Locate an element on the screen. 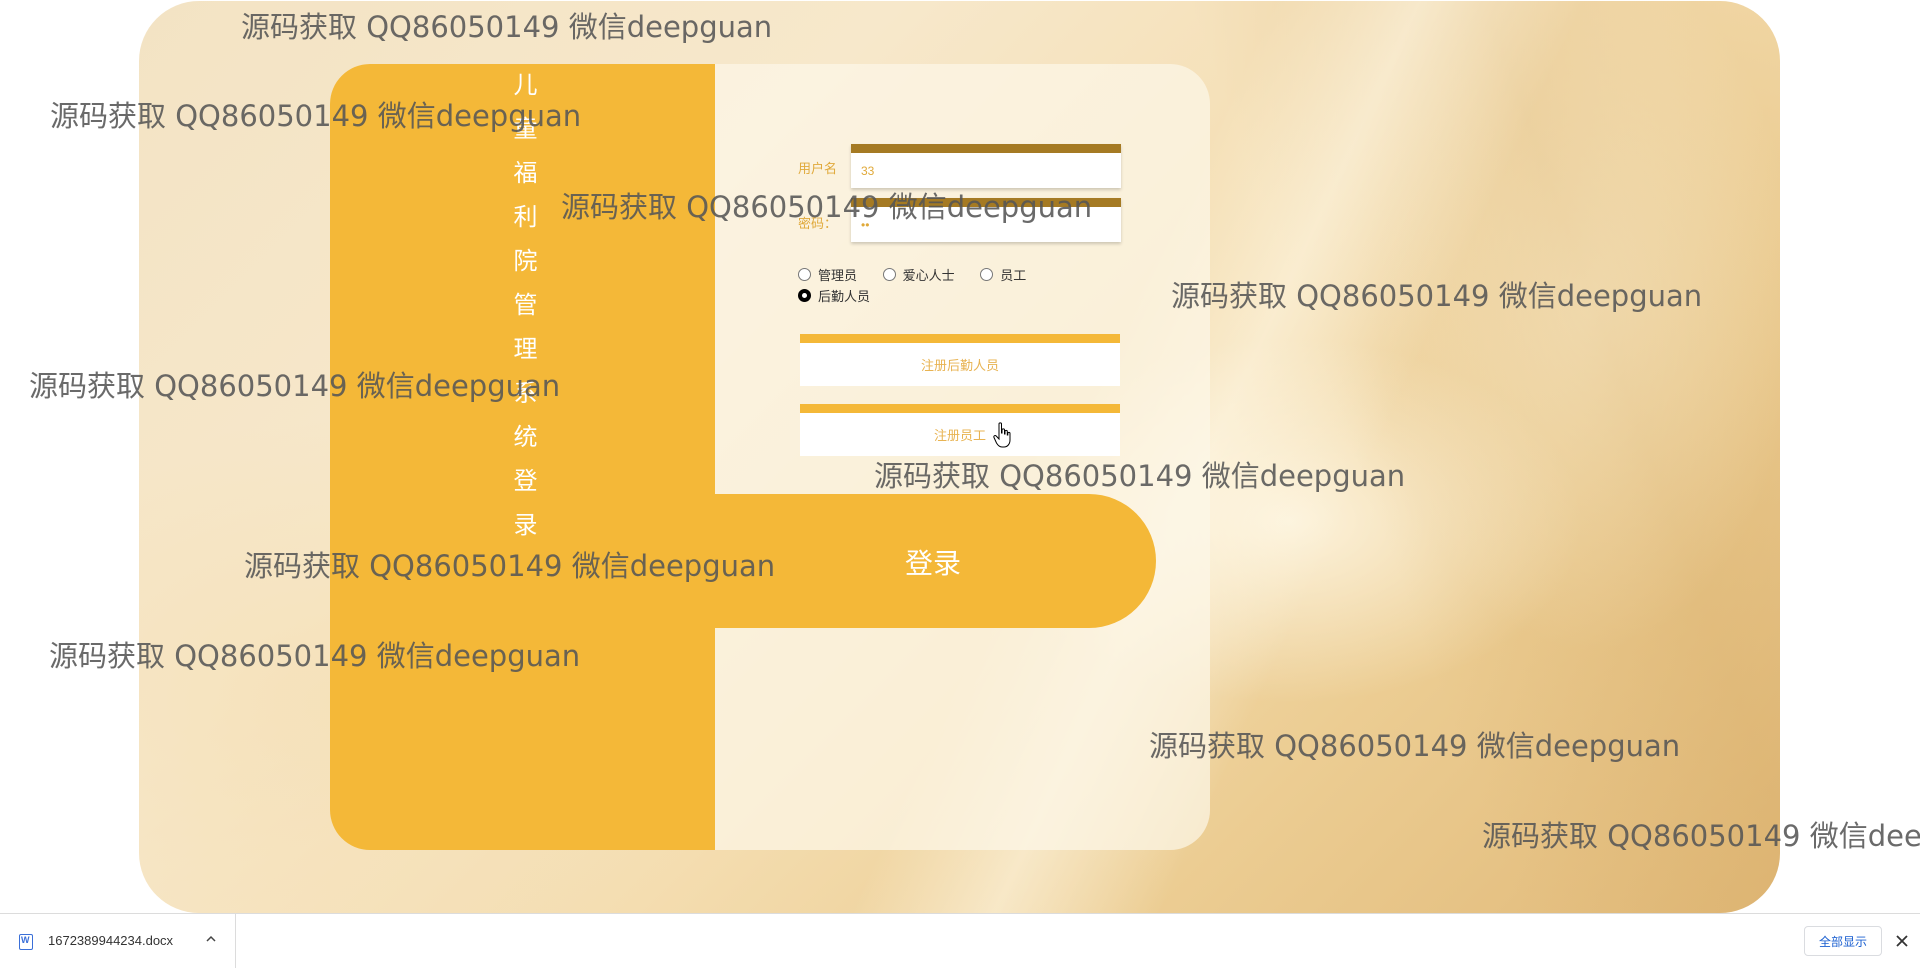 This screenshot has height=968, width=1920. role-label: 管理员 is located at coordinates (838, 275).